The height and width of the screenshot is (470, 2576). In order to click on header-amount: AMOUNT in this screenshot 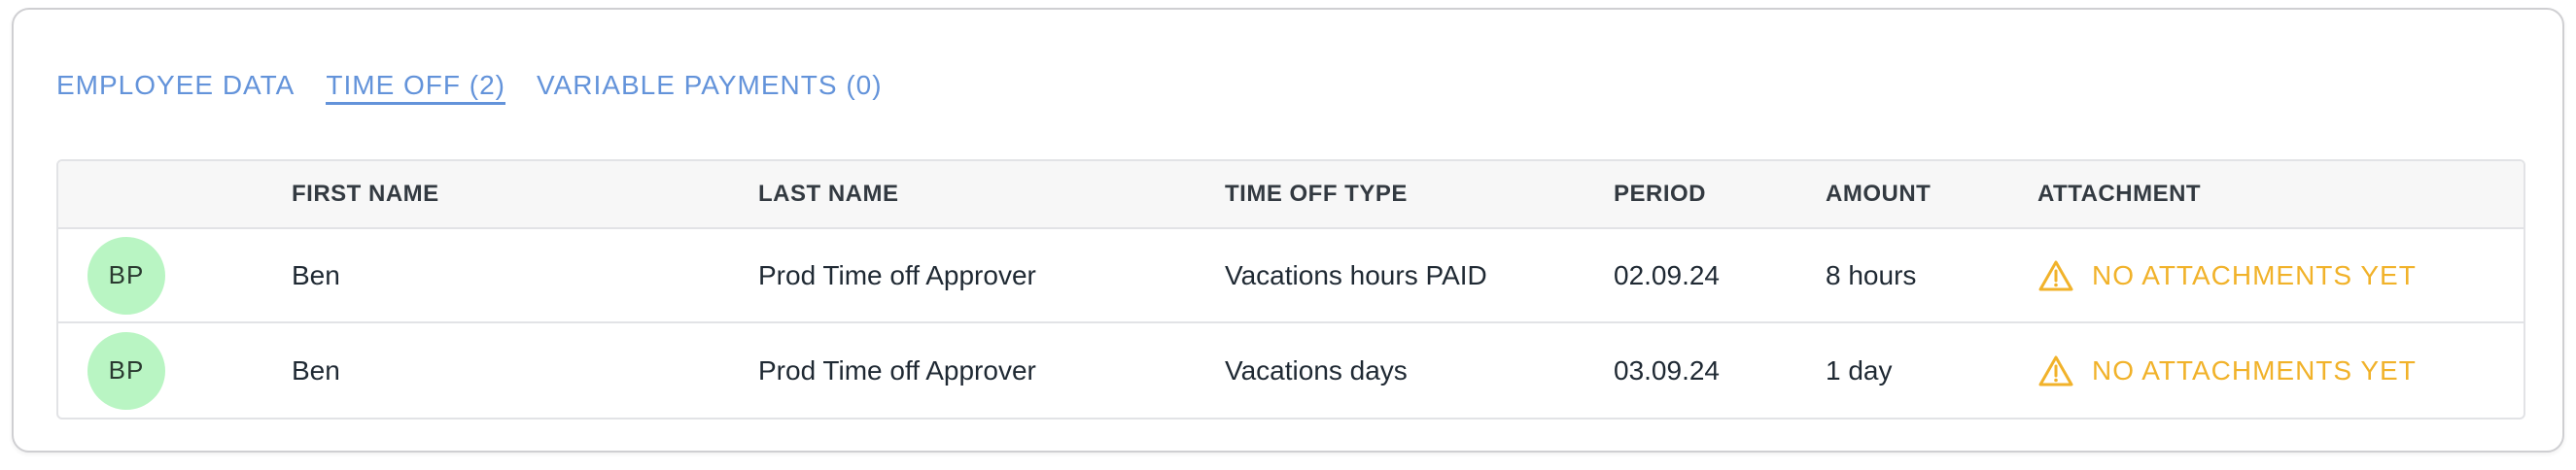, I will do `click(1932, 194)`.